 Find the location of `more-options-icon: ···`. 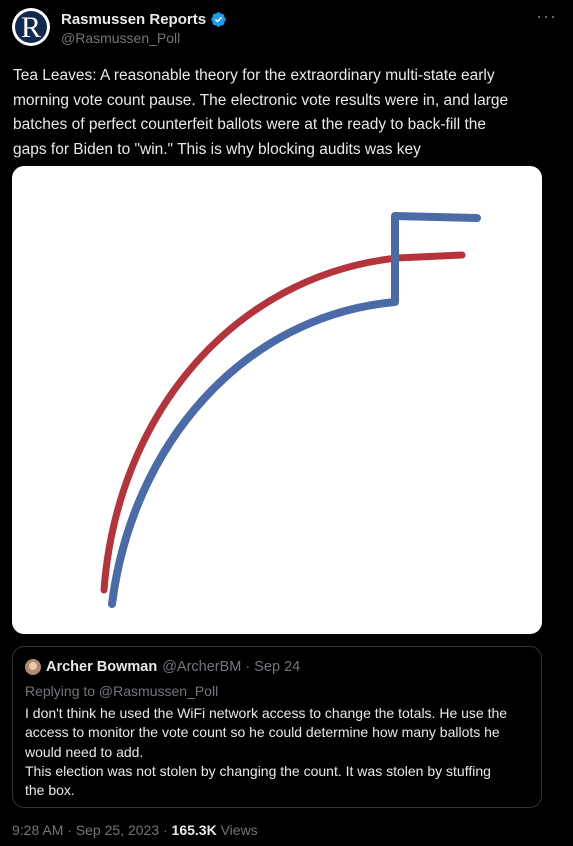

more-options-icon: ··· is located at coordinates (546, 16).